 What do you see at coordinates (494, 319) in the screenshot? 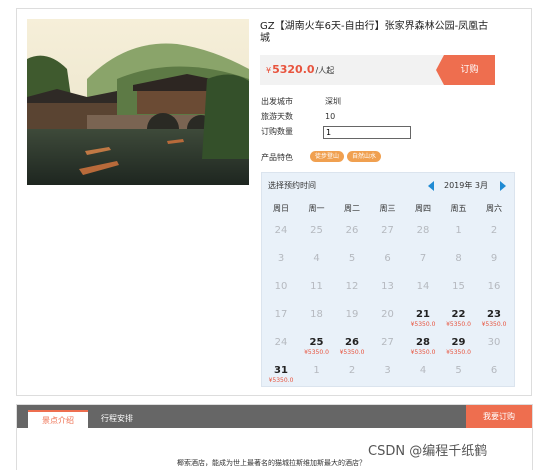
I see `calendar-day-available: 23 ¥5350.0` at bounding box center [494, 319].